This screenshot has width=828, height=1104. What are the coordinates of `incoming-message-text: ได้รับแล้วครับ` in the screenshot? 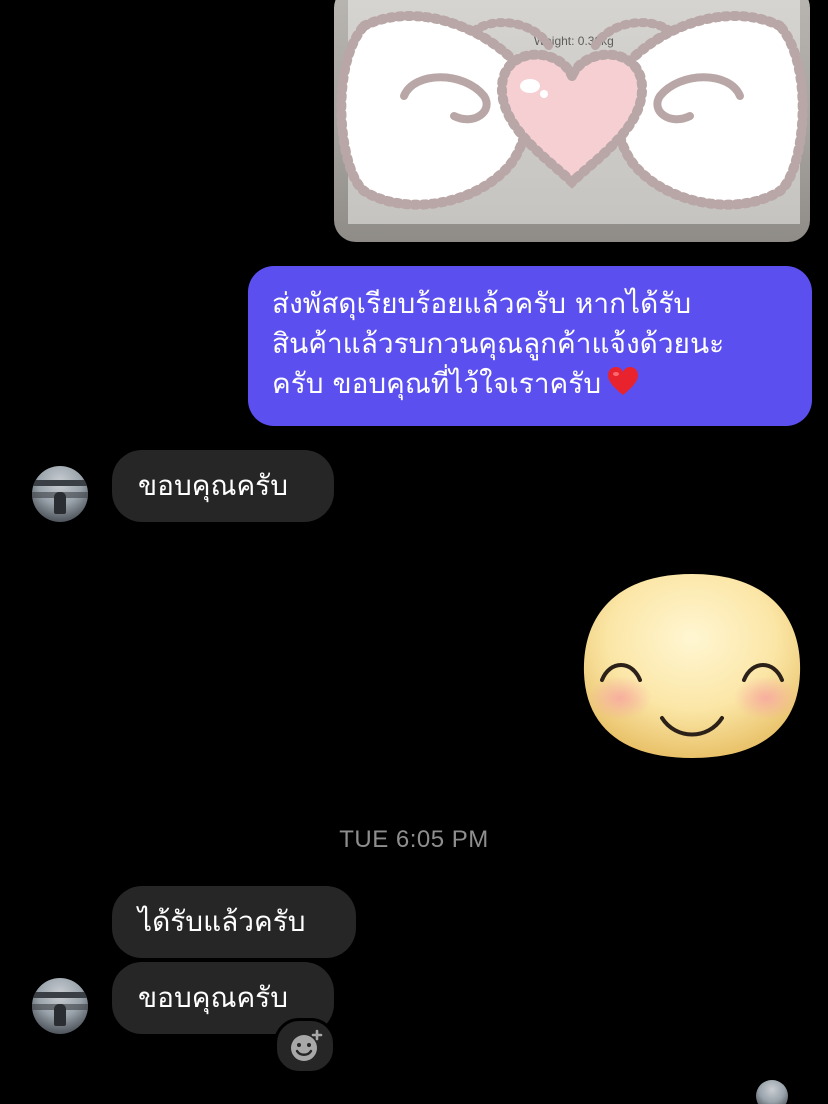 It's located at (222, 921).